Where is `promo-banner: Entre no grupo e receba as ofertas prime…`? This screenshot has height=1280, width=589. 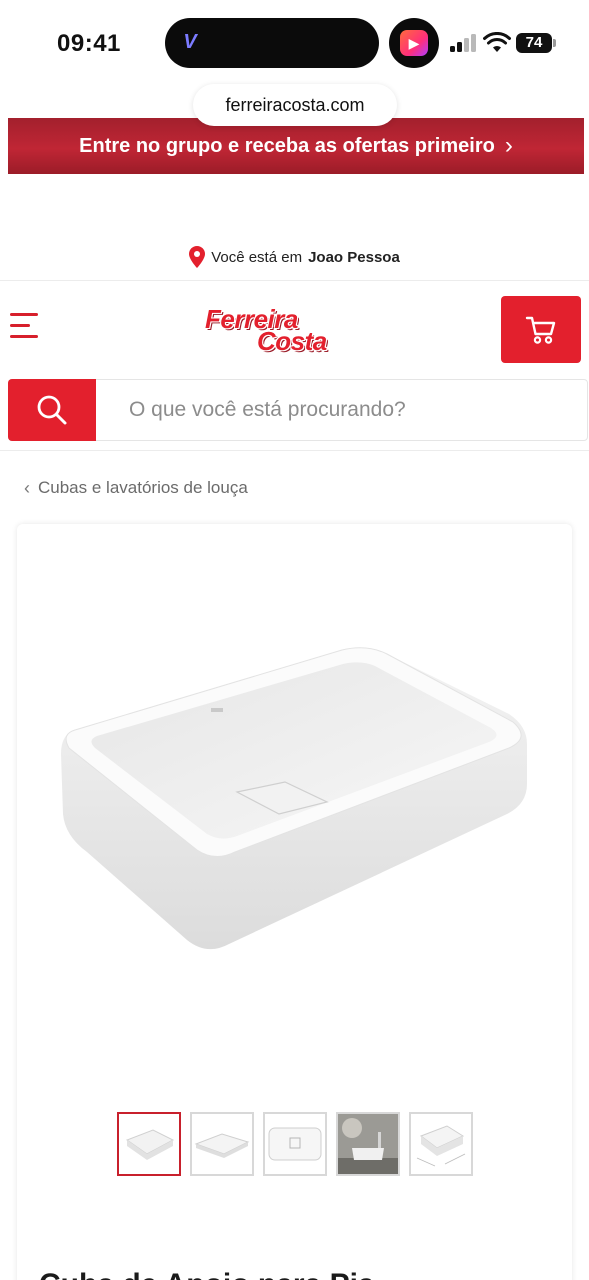
promo-banner: Entre no grupo e receba as ofertas prime… is located at coordinates (296, 146).